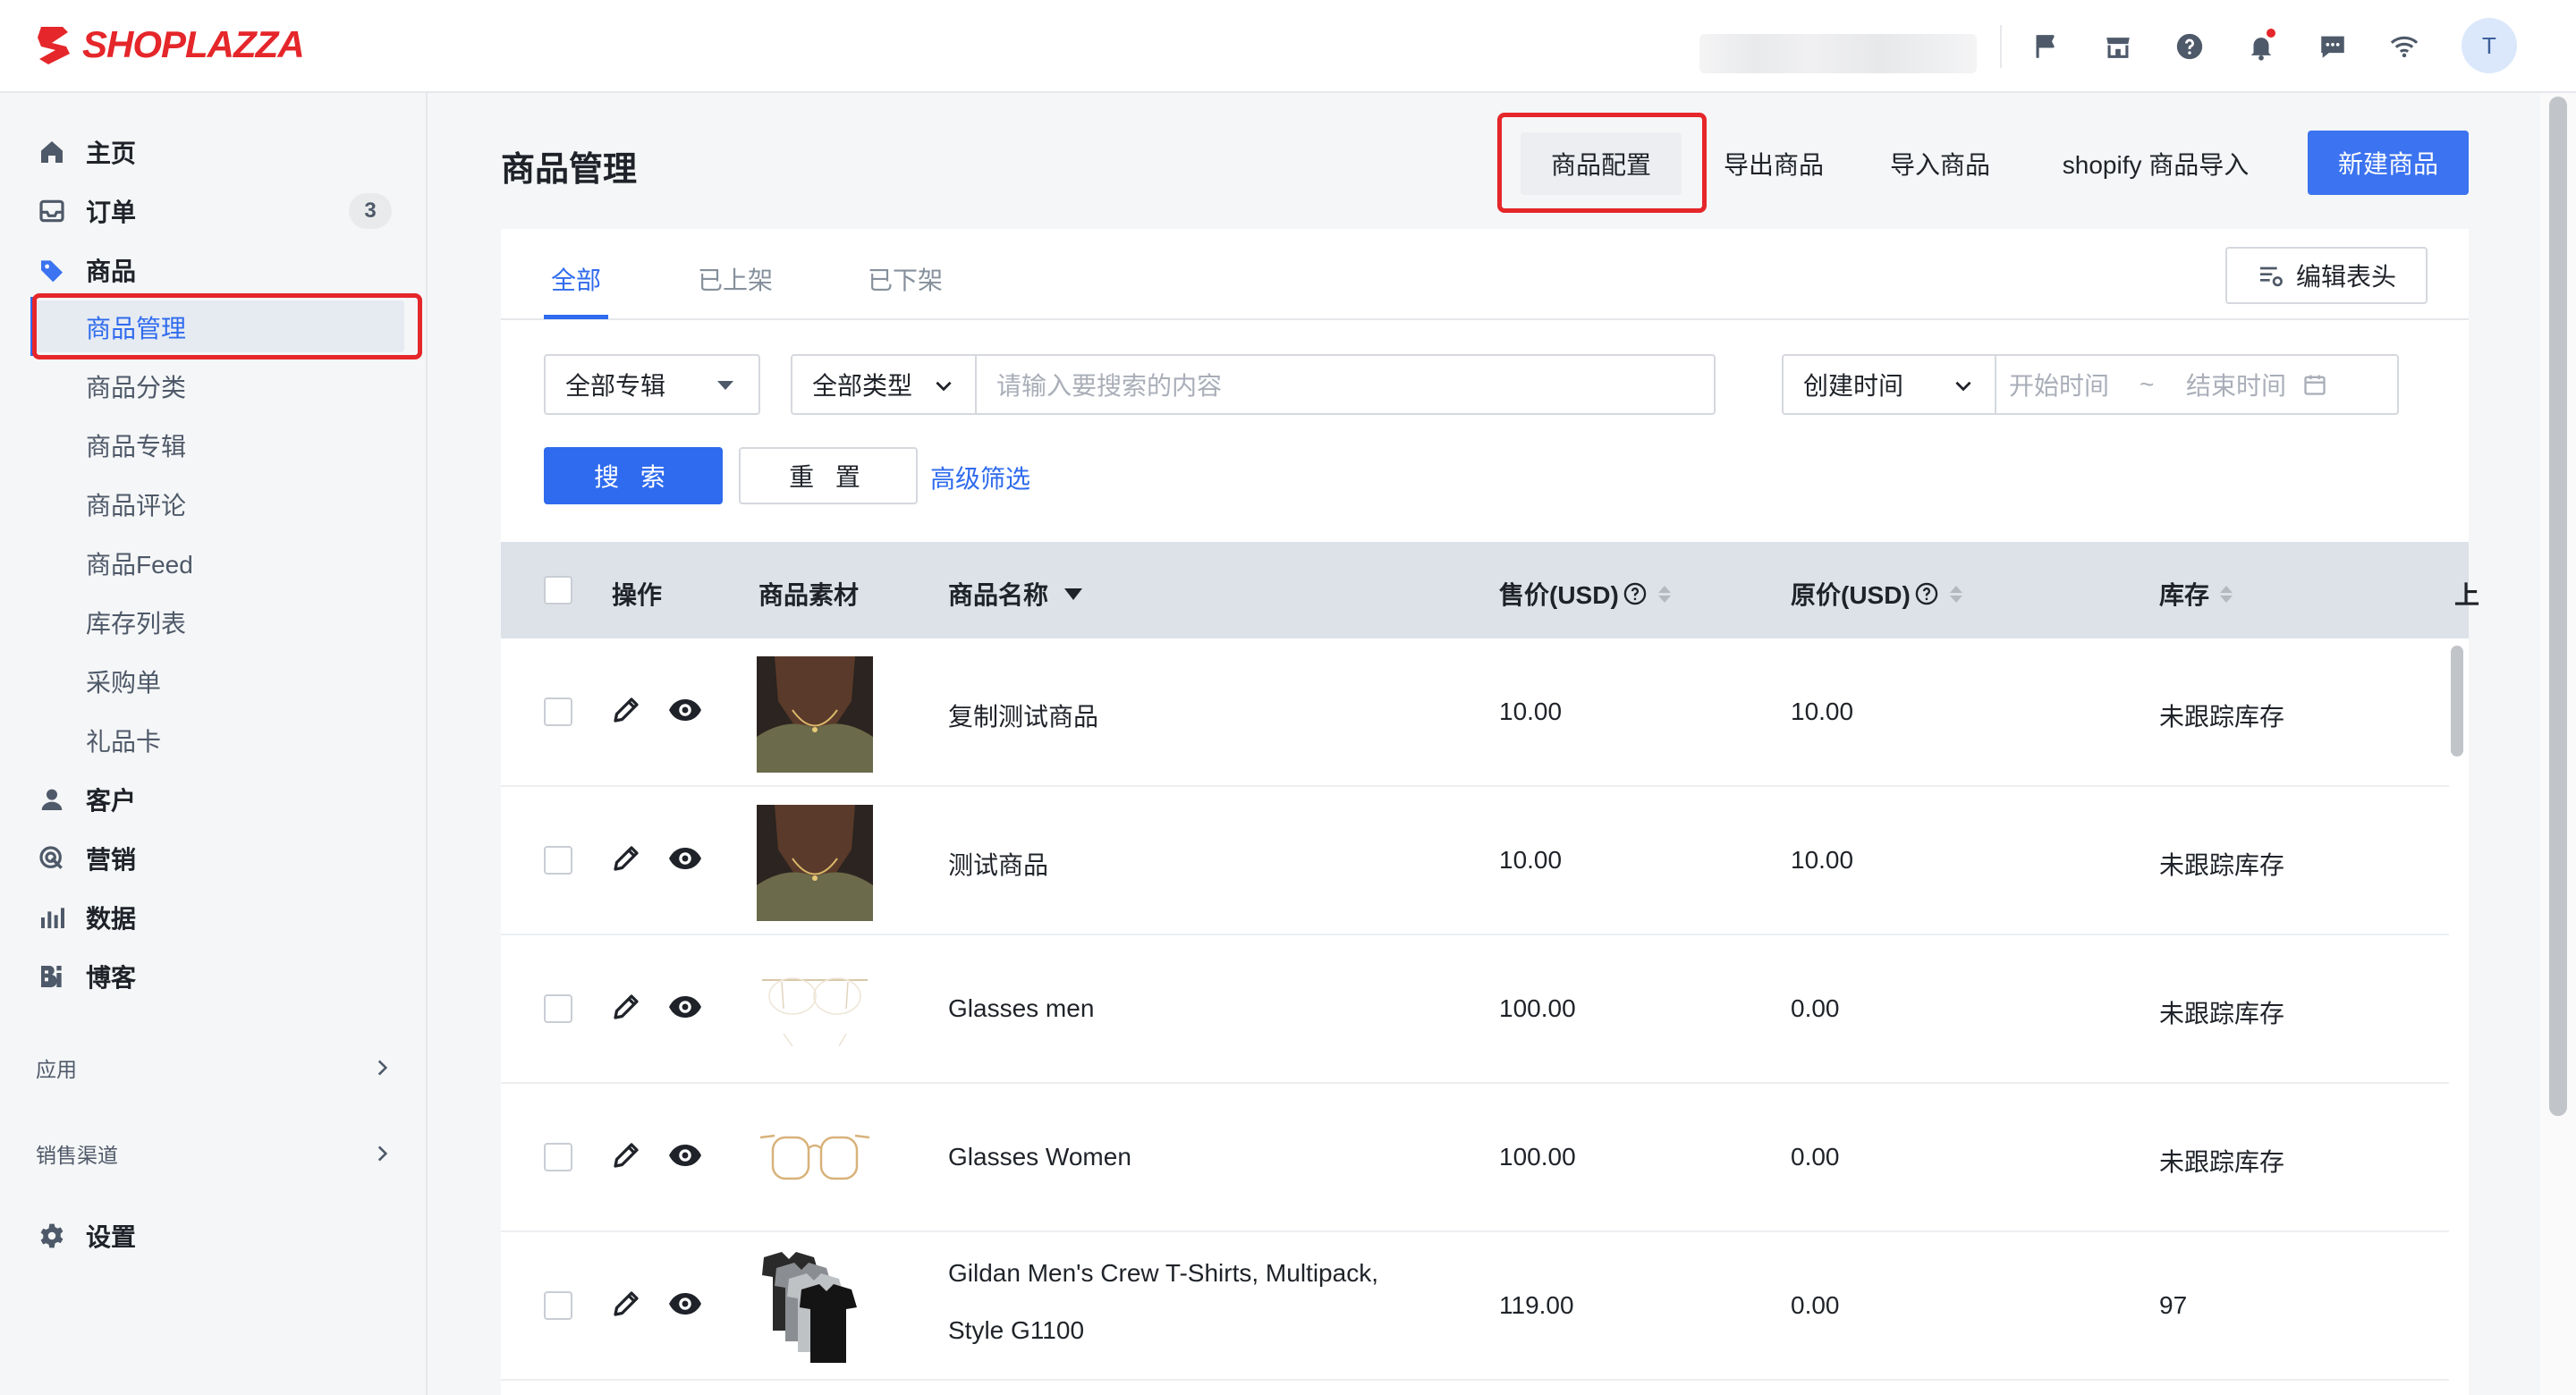 The height and width of the screenshot is (1395, 2576). Describe the element at coordinates (1016, 1330) in the screenshot. I see `product-name-line2: Style G1100` at that location.